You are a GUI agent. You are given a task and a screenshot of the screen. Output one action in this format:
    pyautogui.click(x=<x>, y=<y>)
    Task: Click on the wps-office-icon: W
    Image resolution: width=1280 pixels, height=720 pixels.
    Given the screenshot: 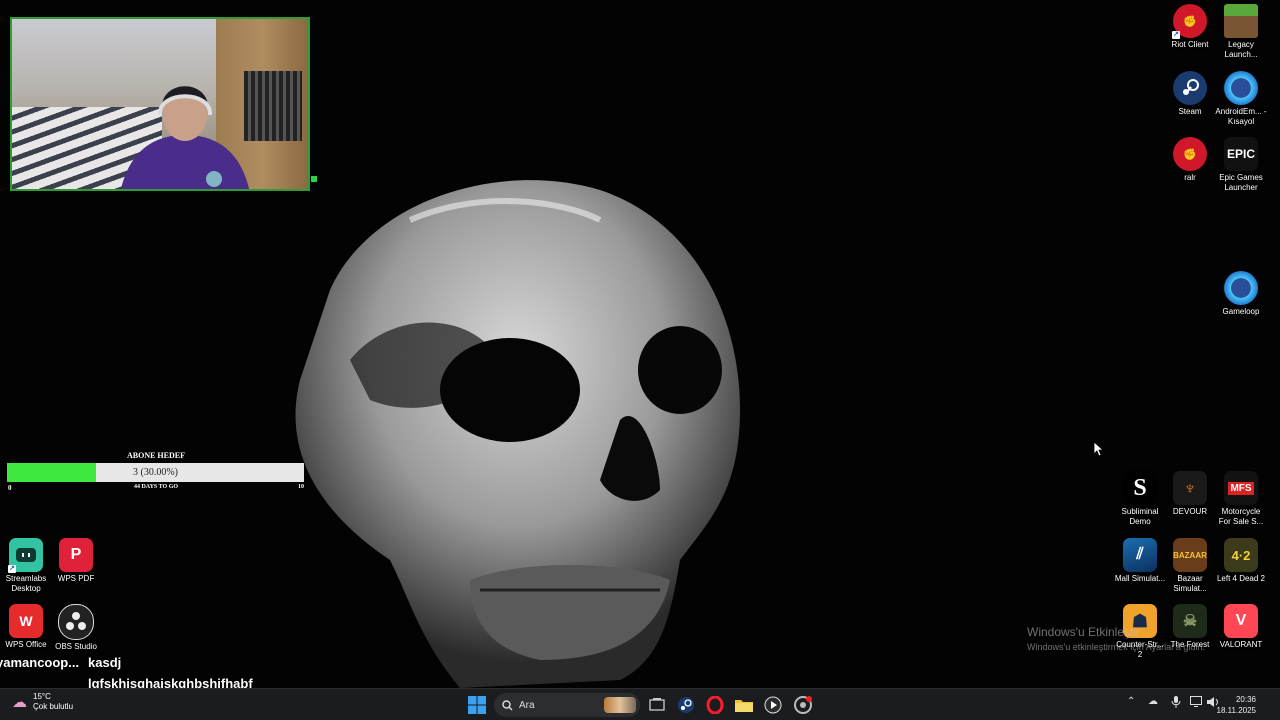 What is the action you would take?
    pyautogui.click(x=26, y=621)
    